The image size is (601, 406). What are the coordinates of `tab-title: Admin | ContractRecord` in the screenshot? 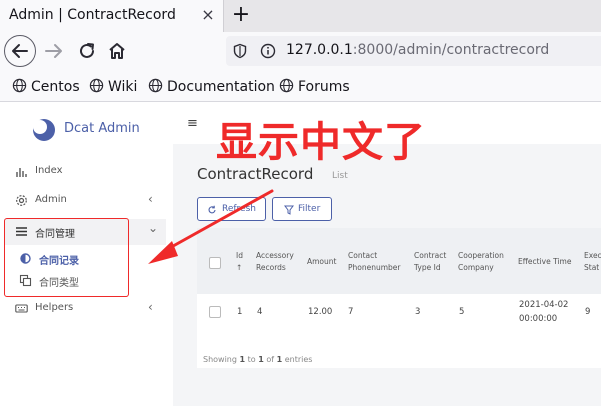 It's located at (92, 15).